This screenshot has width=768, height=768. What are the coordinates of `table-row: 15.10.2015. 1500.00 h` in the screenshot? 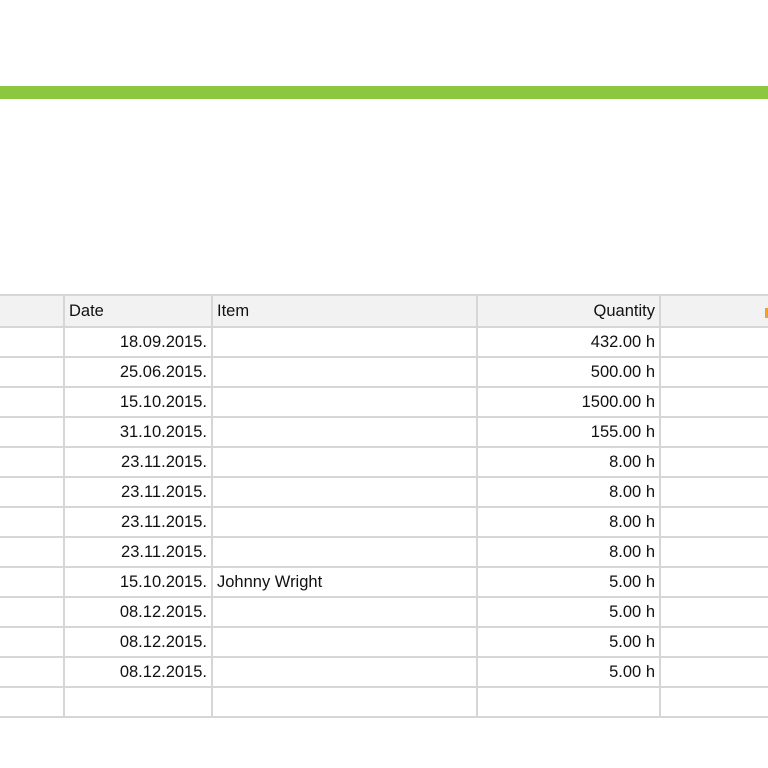 It's located at (384, 402).